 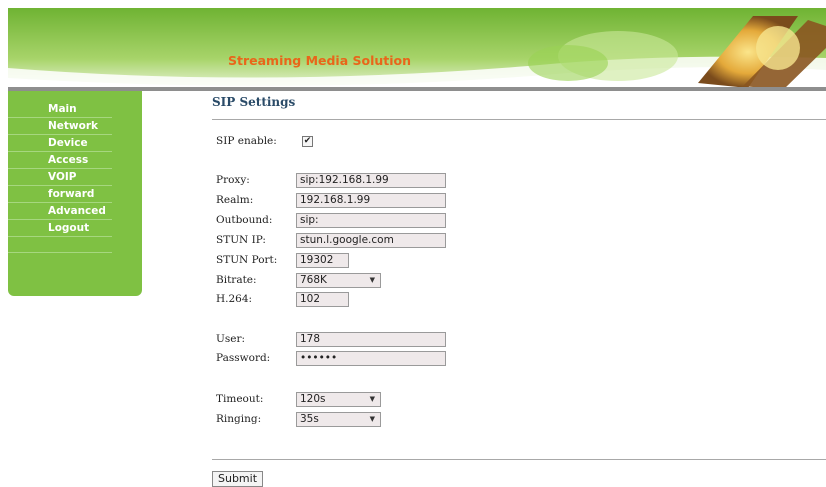 What do you see at coordinates (254, 102) in the screenshot?
I see `page-title: SIP Settings` at bounding box center [254, 102].